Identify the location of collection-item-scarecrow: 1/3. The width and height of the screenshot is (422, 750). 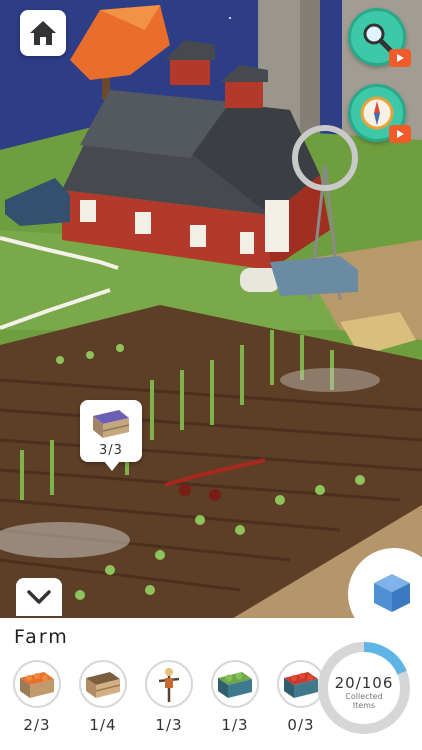
(169, 697).